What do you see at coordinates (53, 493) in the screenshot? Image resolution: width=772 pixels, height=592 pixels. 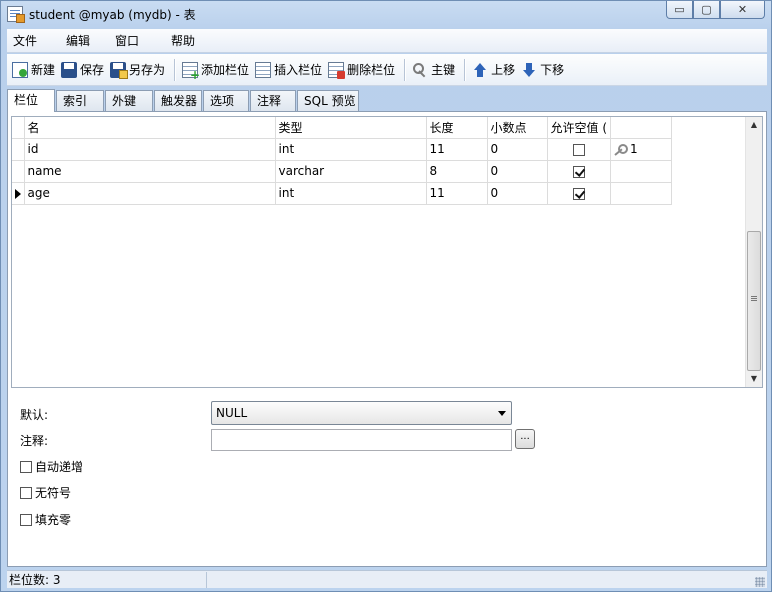 I see `unsigned-label: 无符号` at bounding box center [53, 493].